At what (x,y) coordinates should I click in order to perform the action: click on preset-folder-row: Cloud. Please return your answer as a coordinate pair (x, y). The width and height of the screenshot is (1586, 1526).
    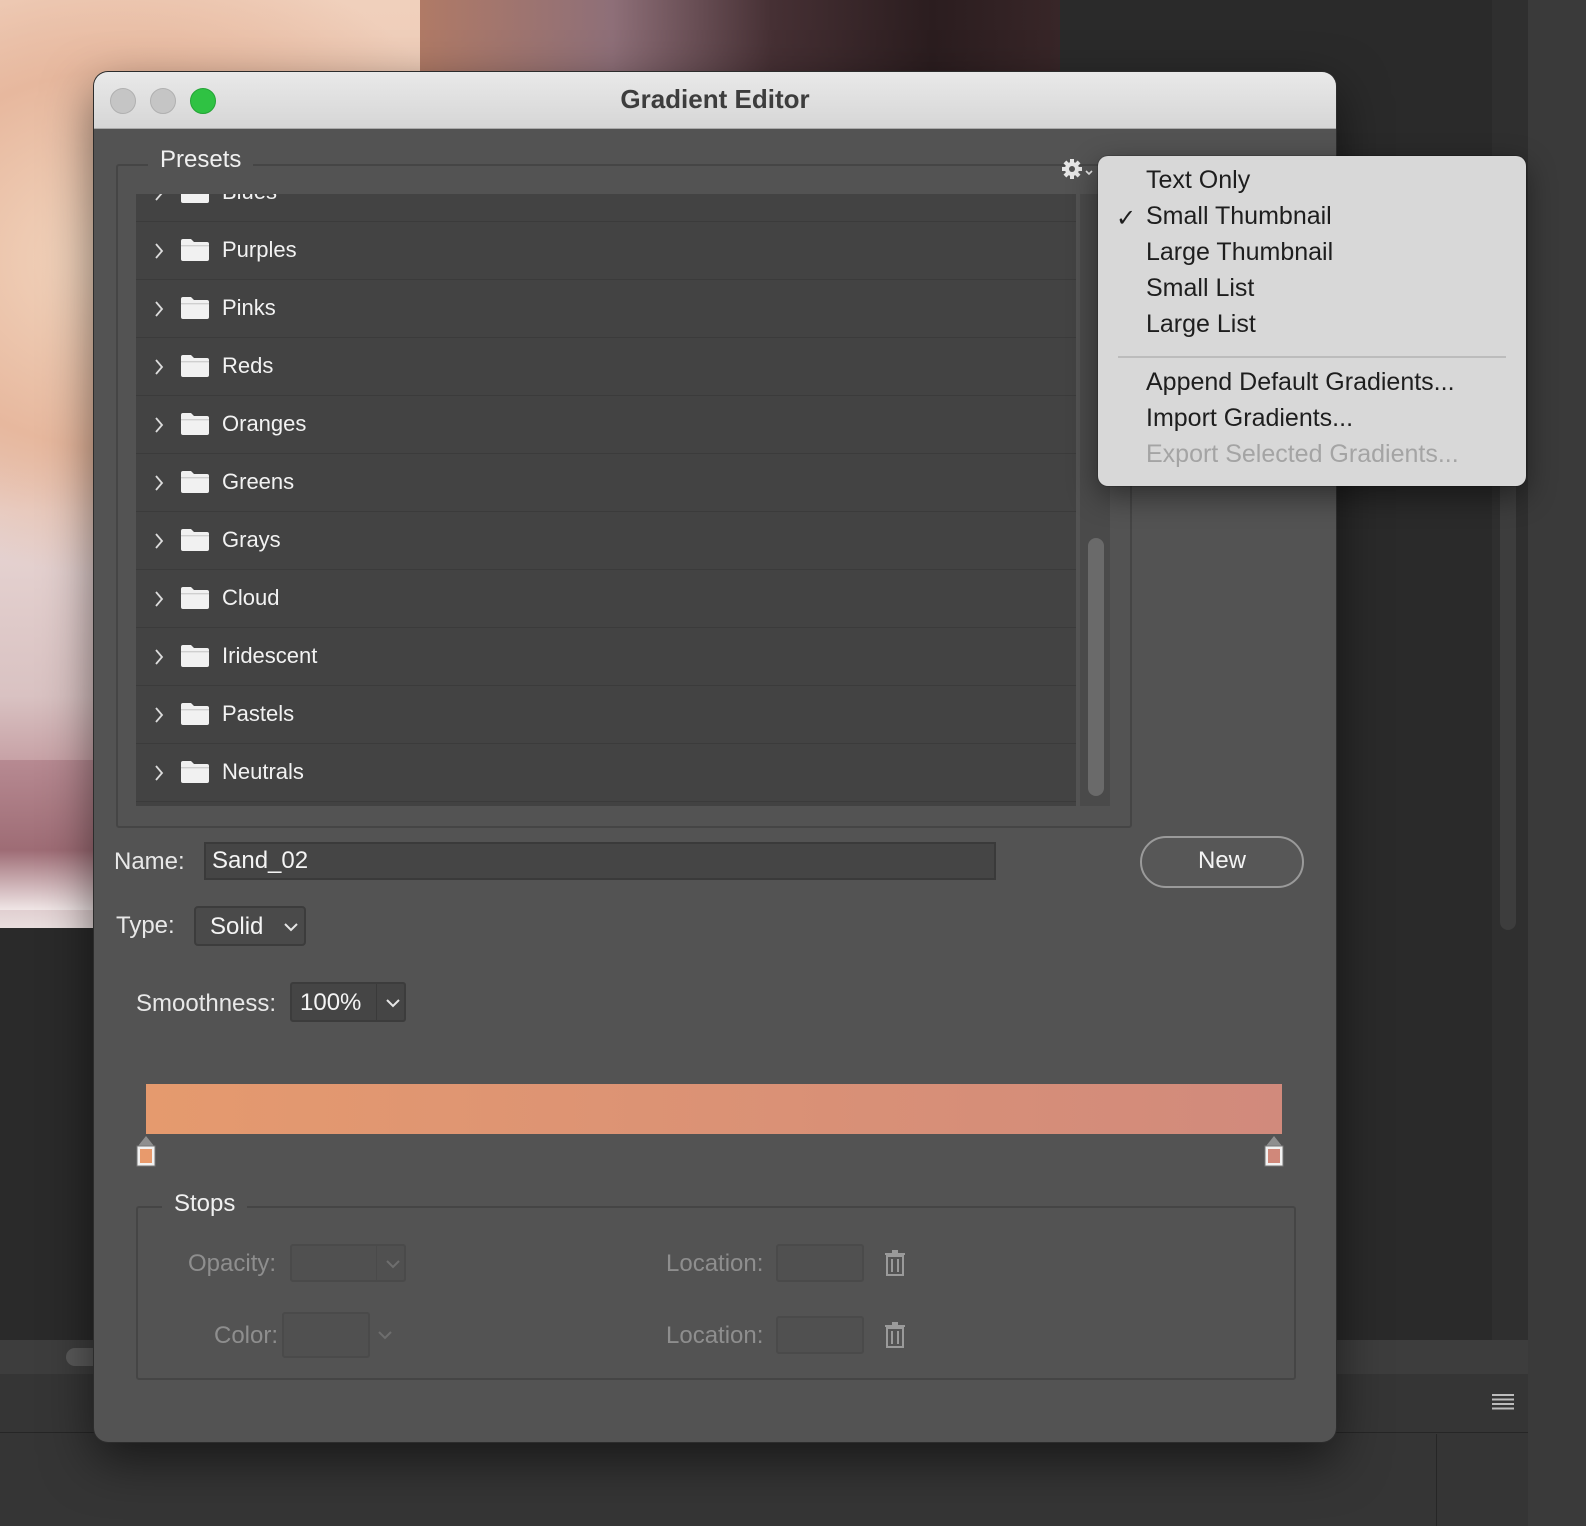
    Looking at the image, I should click on (606, 599).